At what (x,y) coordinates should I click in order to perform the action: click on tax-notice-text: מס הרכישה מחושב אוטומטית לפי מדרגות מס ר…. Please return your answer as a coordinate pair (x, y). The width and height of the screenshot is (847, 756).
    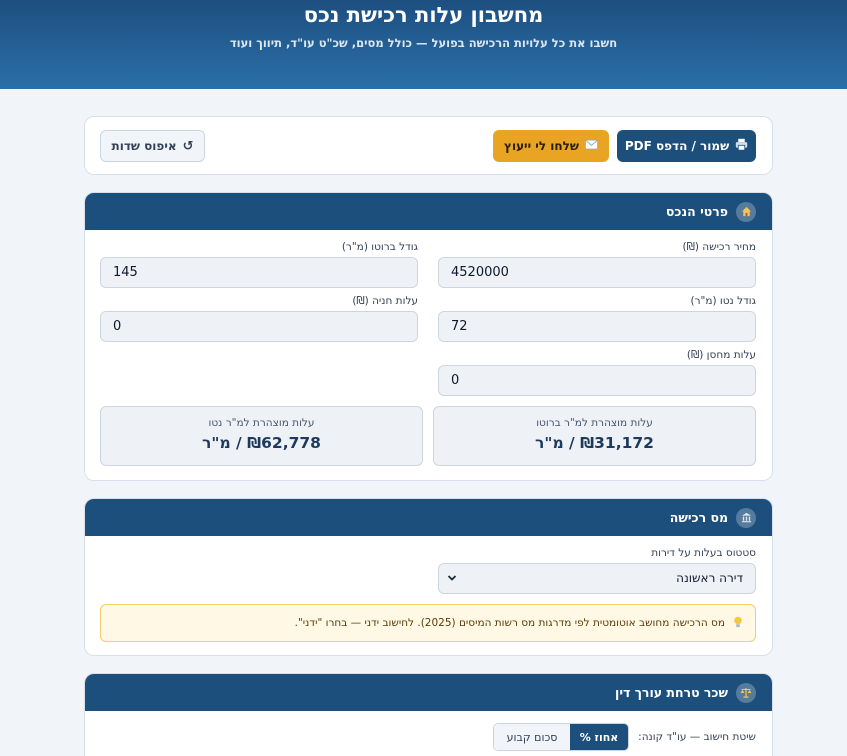
    Looking at the image, I should click on (509, 623).